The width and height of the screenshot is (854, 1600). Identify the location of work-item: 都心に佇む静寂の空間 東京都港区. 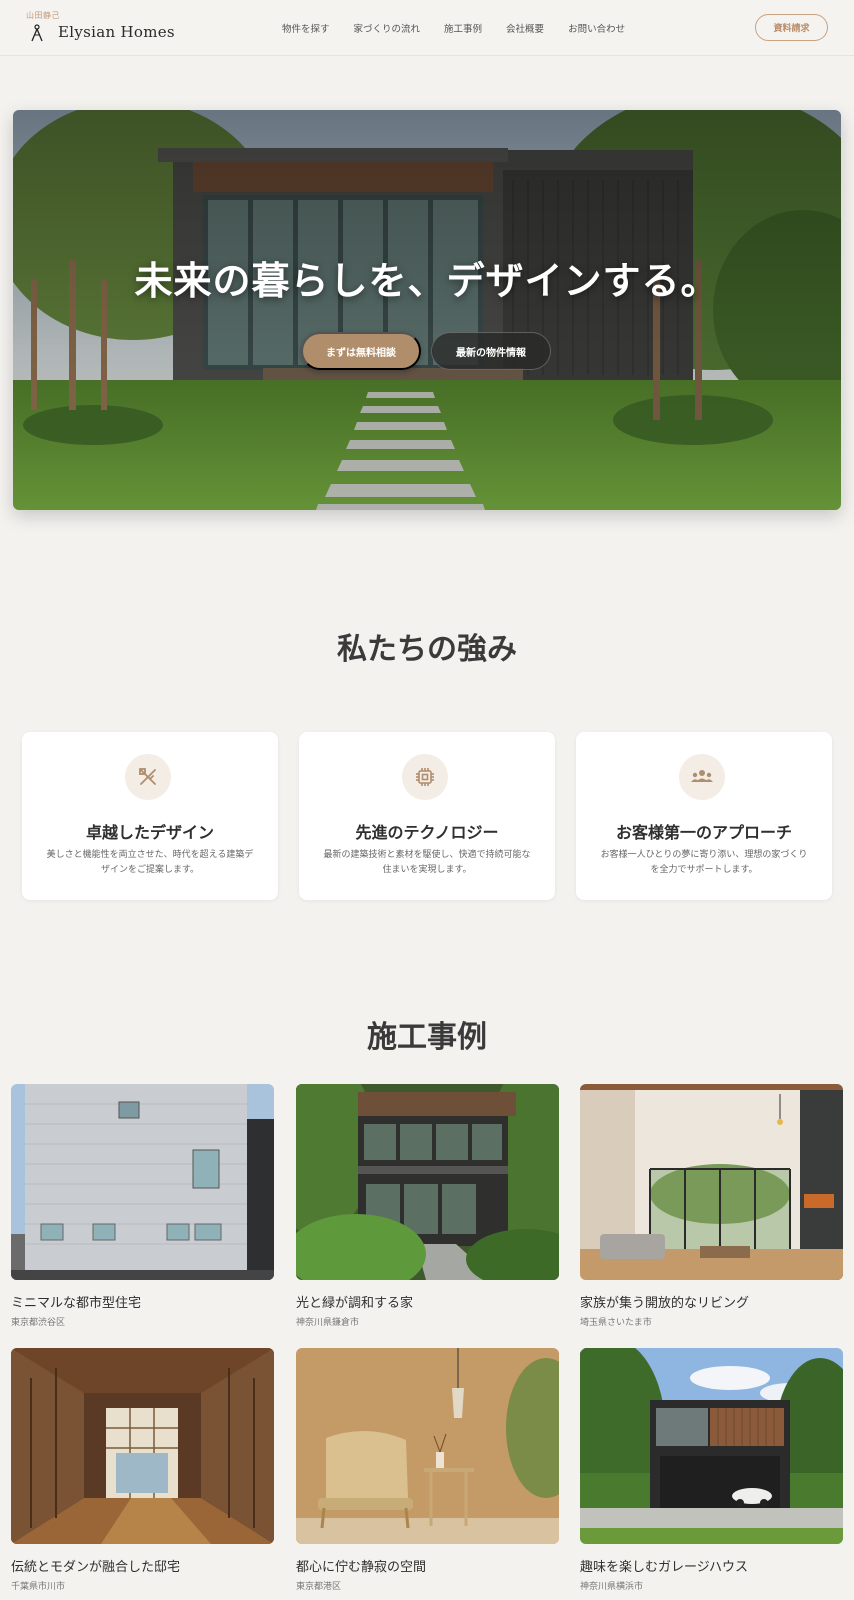
(427, 1470).